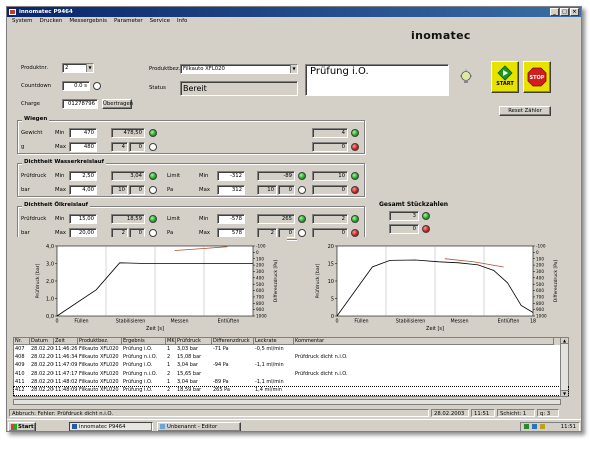 The image size is (590, 452). Describe the element at coordinates (411, 322) in the screenshot. I see `phase-label: Stabilisieren` at that location.